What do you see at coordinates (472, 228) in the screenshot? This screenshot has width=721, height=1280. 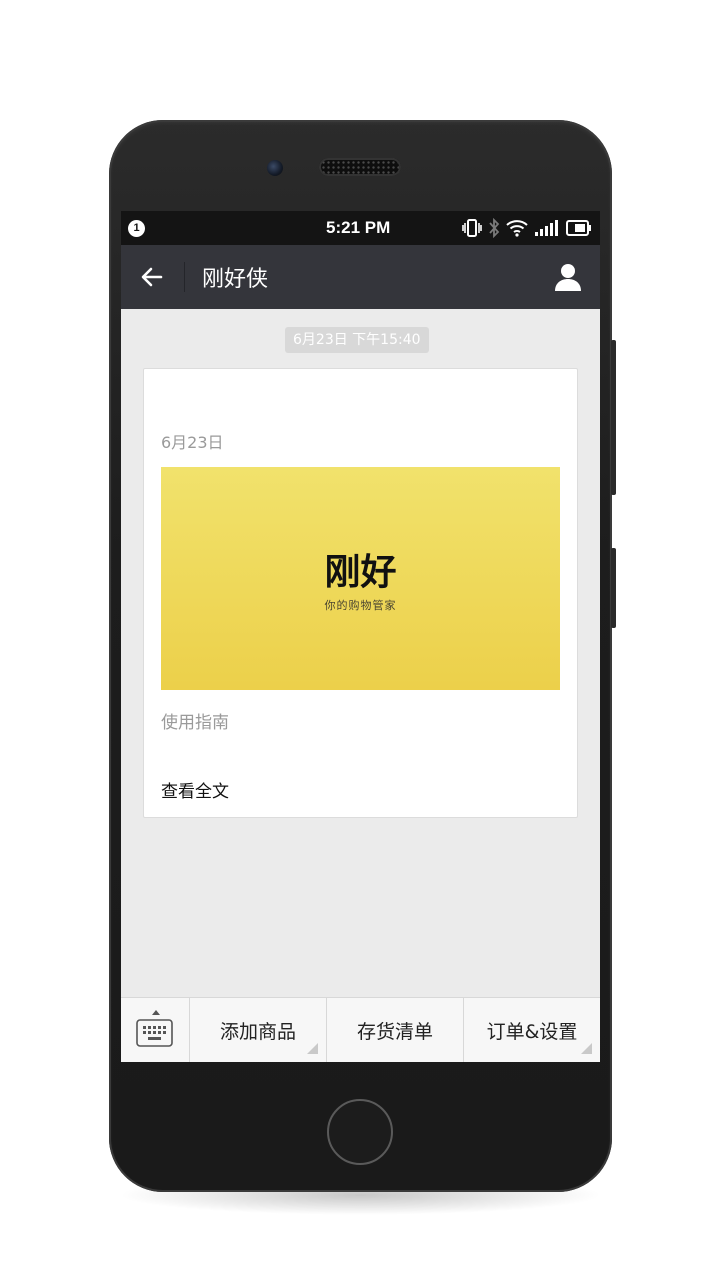 I see `vibrate-icon` at bounding box center [472, 228].